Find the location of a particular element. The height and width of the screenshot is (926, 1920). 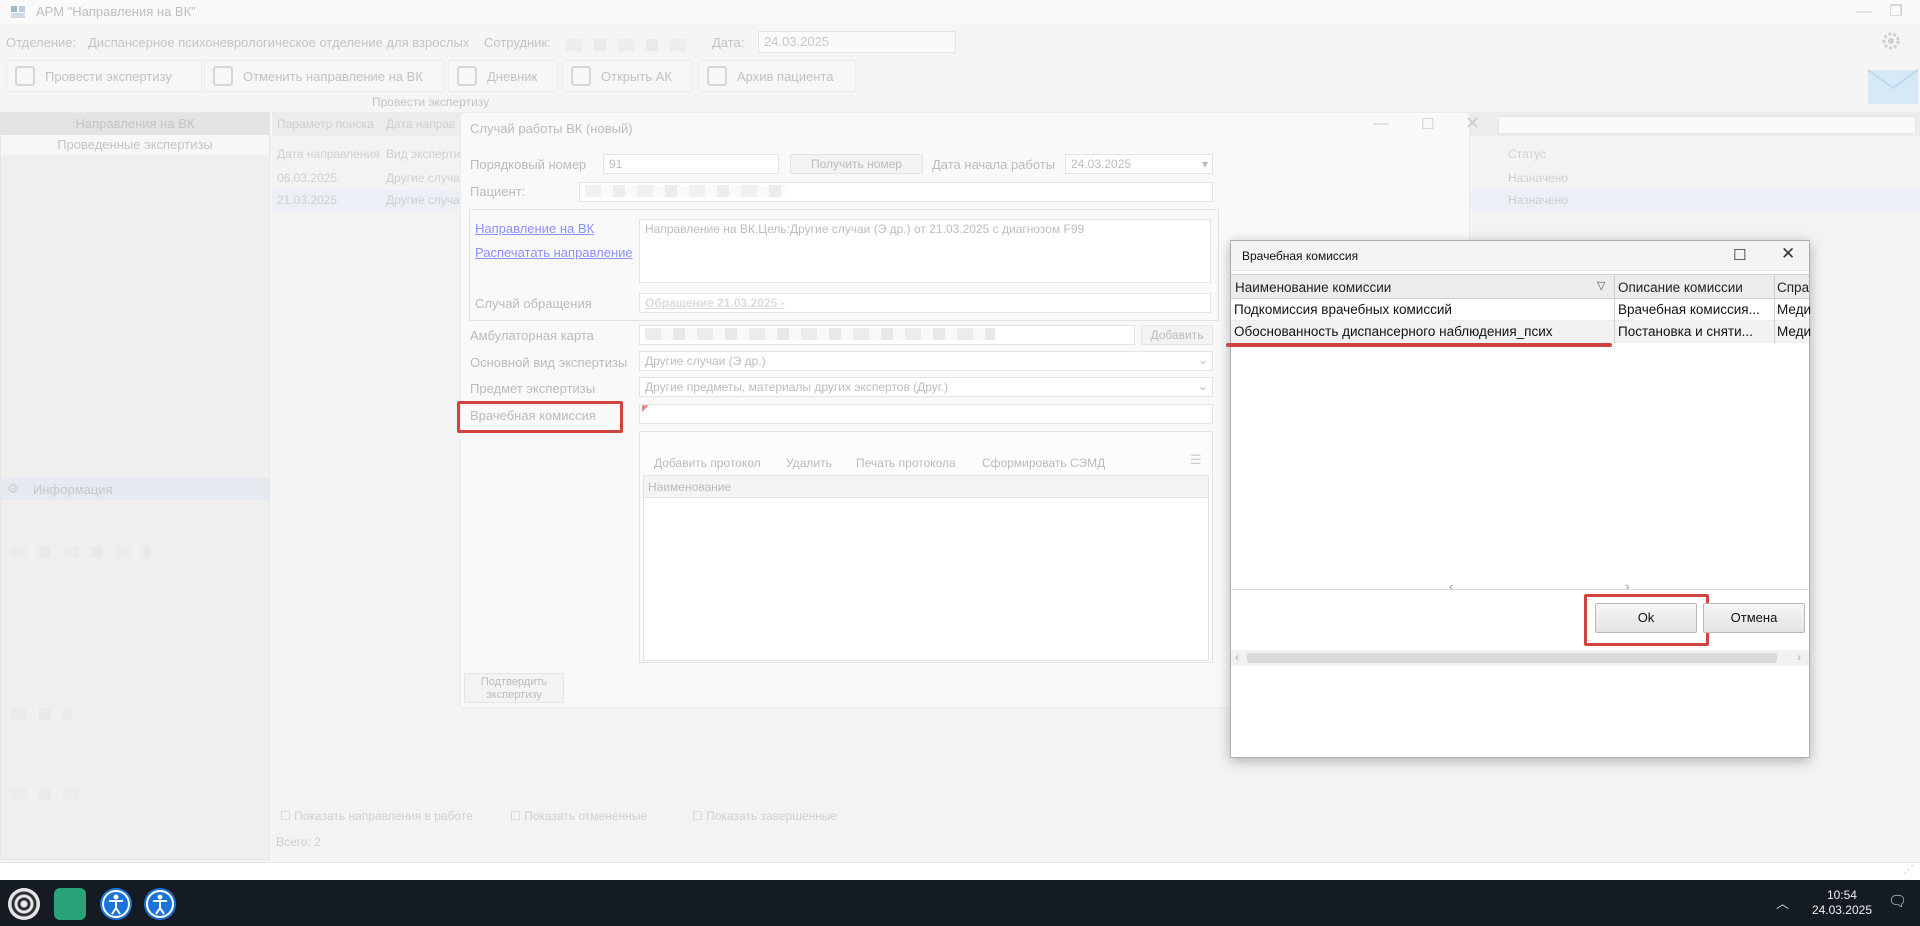

grid-search-input is located at coordinates (1707, 125).